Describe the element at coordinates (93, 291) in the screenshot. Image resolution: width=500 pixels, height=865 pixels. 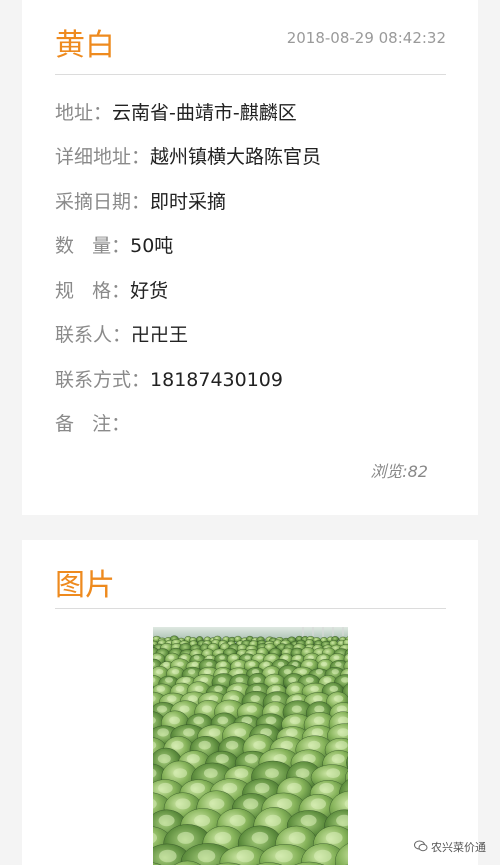
I see `field-label: 规 格：` at that location.